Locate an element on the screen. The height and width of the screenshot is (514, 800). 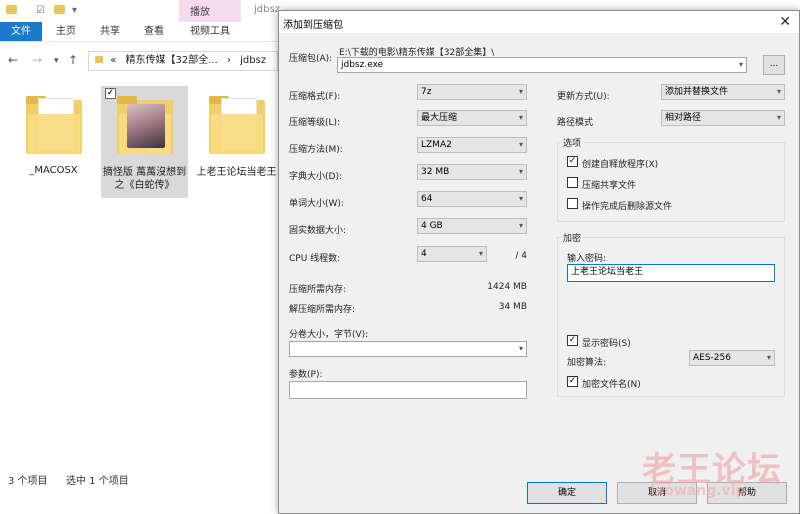
dialog-title: 添加到压缩包 is located at coordinates (313, 25).